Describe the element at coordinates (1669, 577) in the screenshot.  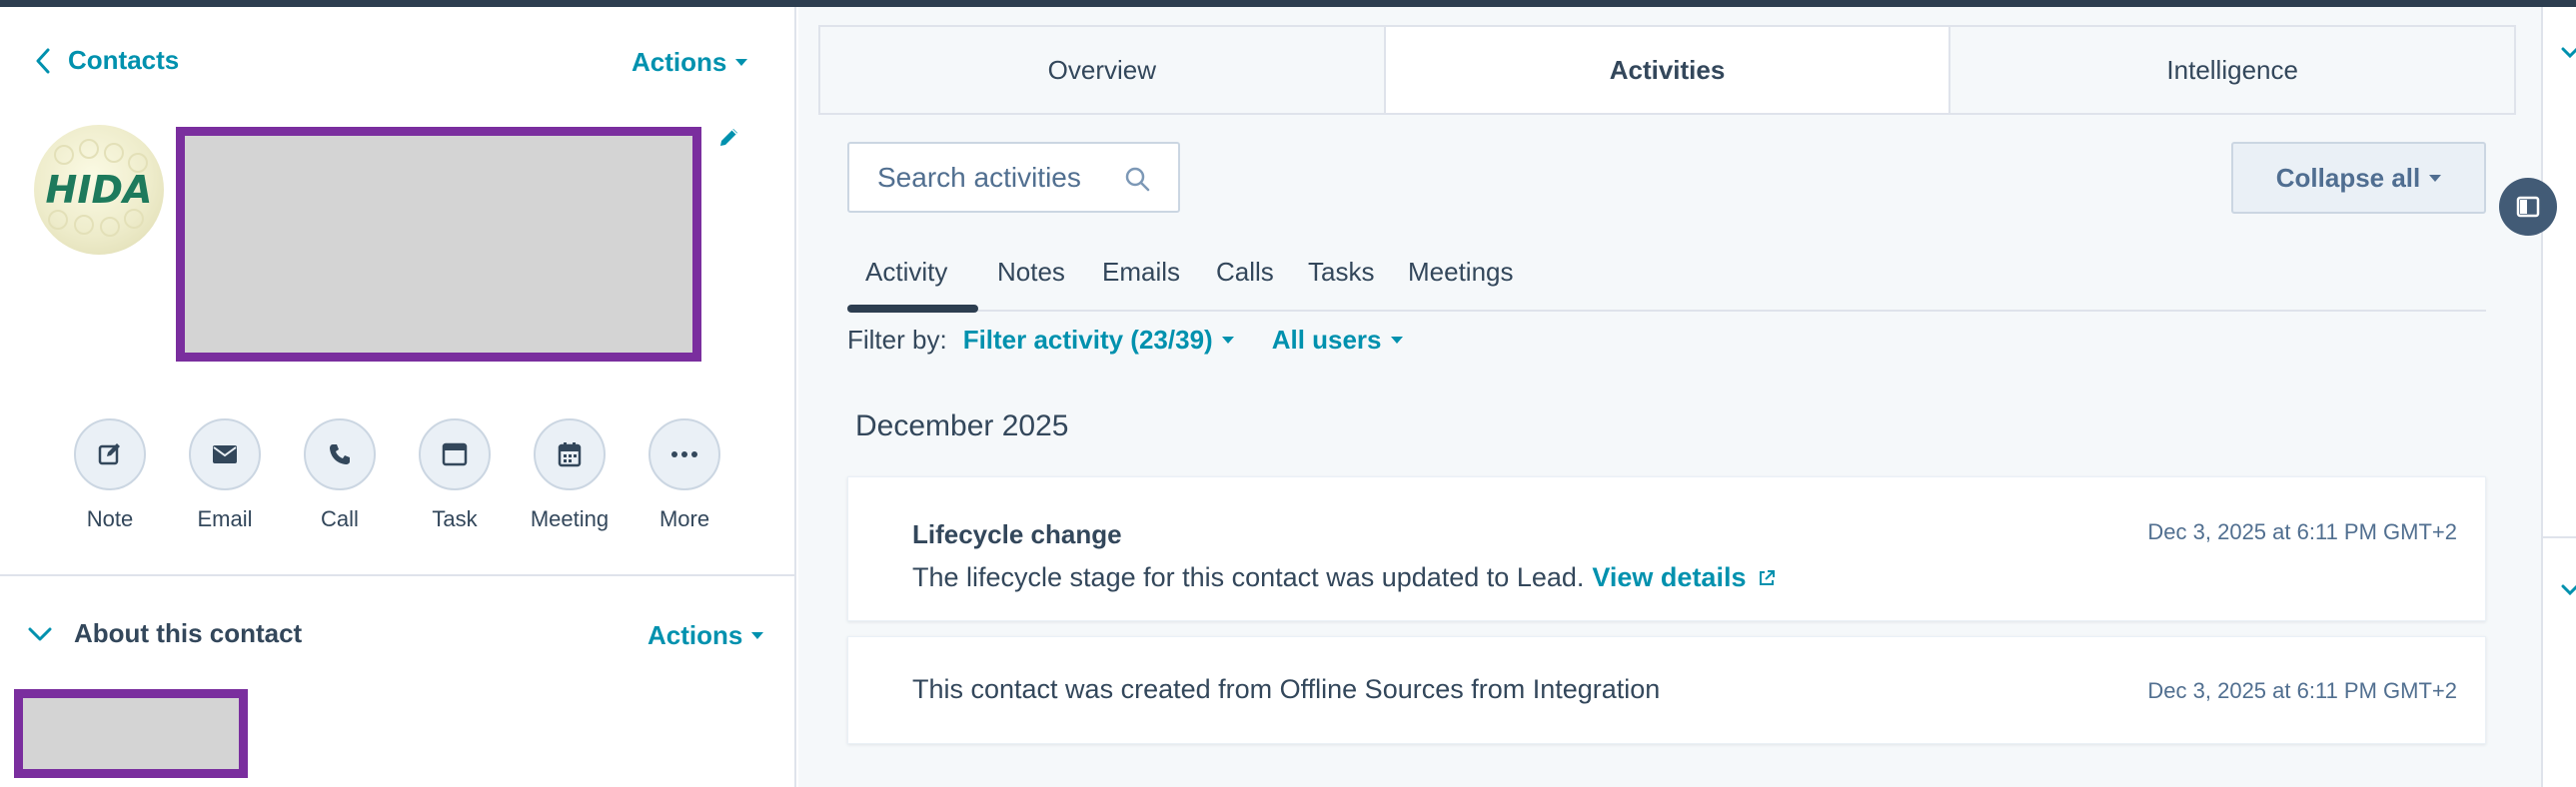
I see `view-details-label: View details` at that location.